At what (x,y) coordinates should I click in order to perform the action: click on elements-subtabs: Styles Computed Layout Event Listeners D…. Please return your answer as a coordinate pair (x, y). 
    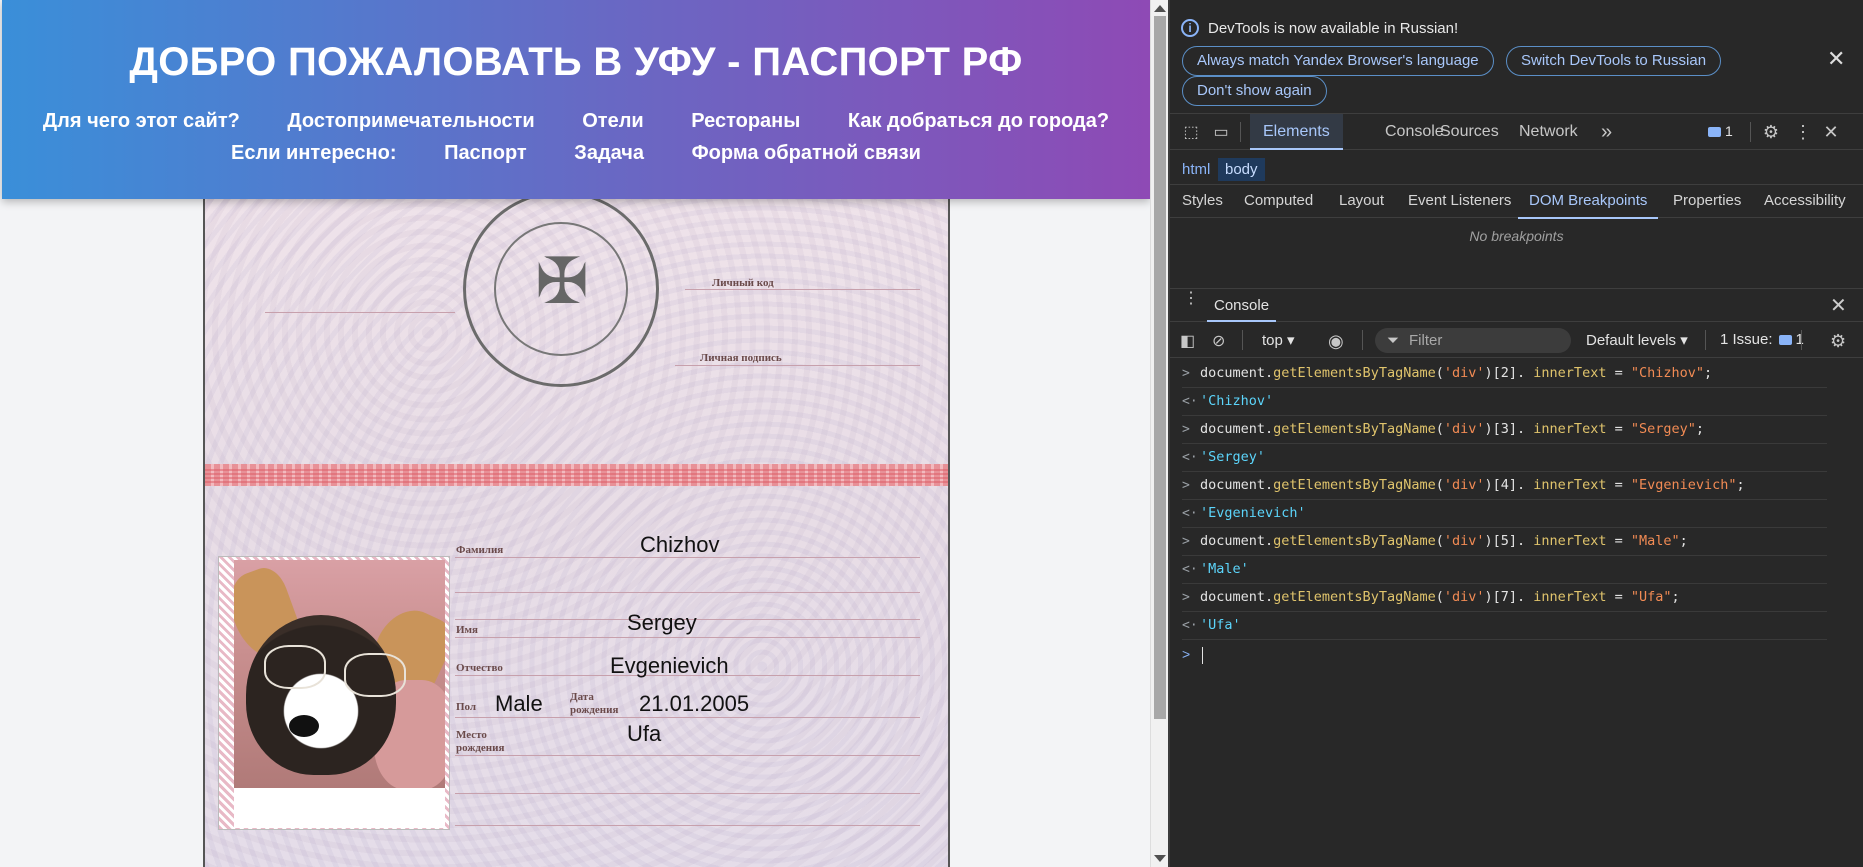
    Looking at the image, I should click on (1516, 201).